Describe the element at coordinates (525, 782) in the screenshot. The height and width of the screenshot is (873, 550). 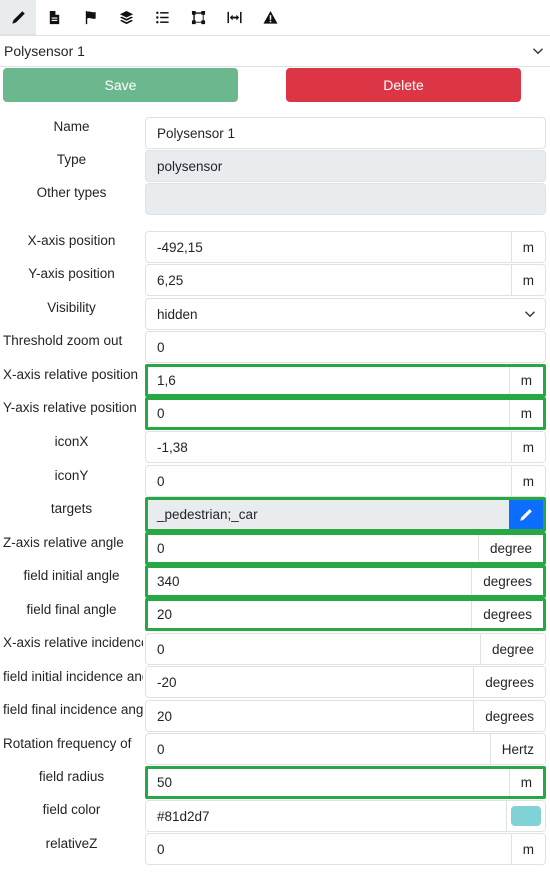
I see `field-radius-unit: m` at that location.